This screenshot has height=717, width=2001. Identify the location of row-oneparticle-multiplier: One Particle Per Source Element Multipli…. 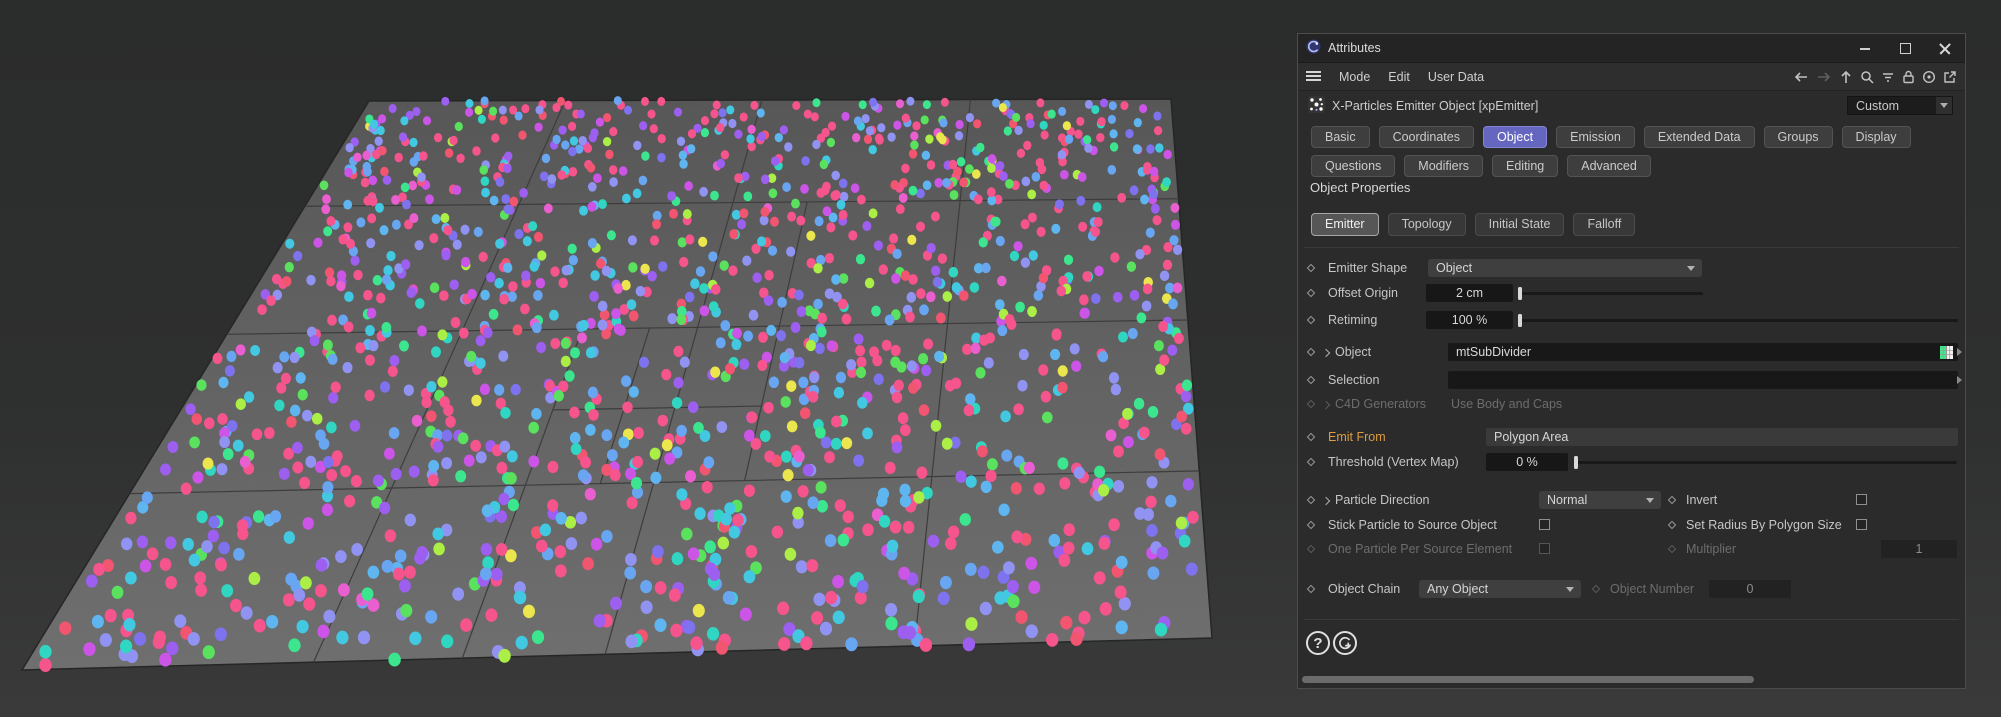
(1631, 549).